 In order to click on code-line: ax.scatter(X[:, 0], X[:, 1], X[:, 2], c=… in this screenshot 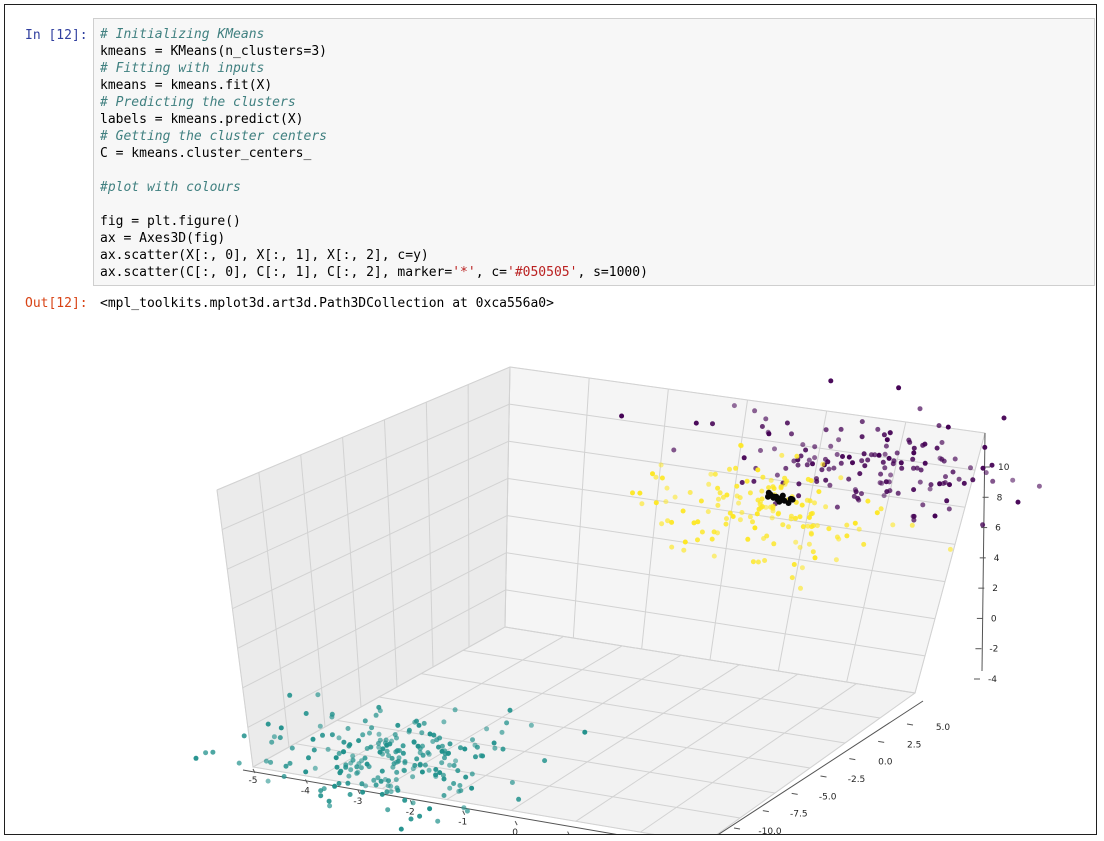, I will do `click(264, 255)`.